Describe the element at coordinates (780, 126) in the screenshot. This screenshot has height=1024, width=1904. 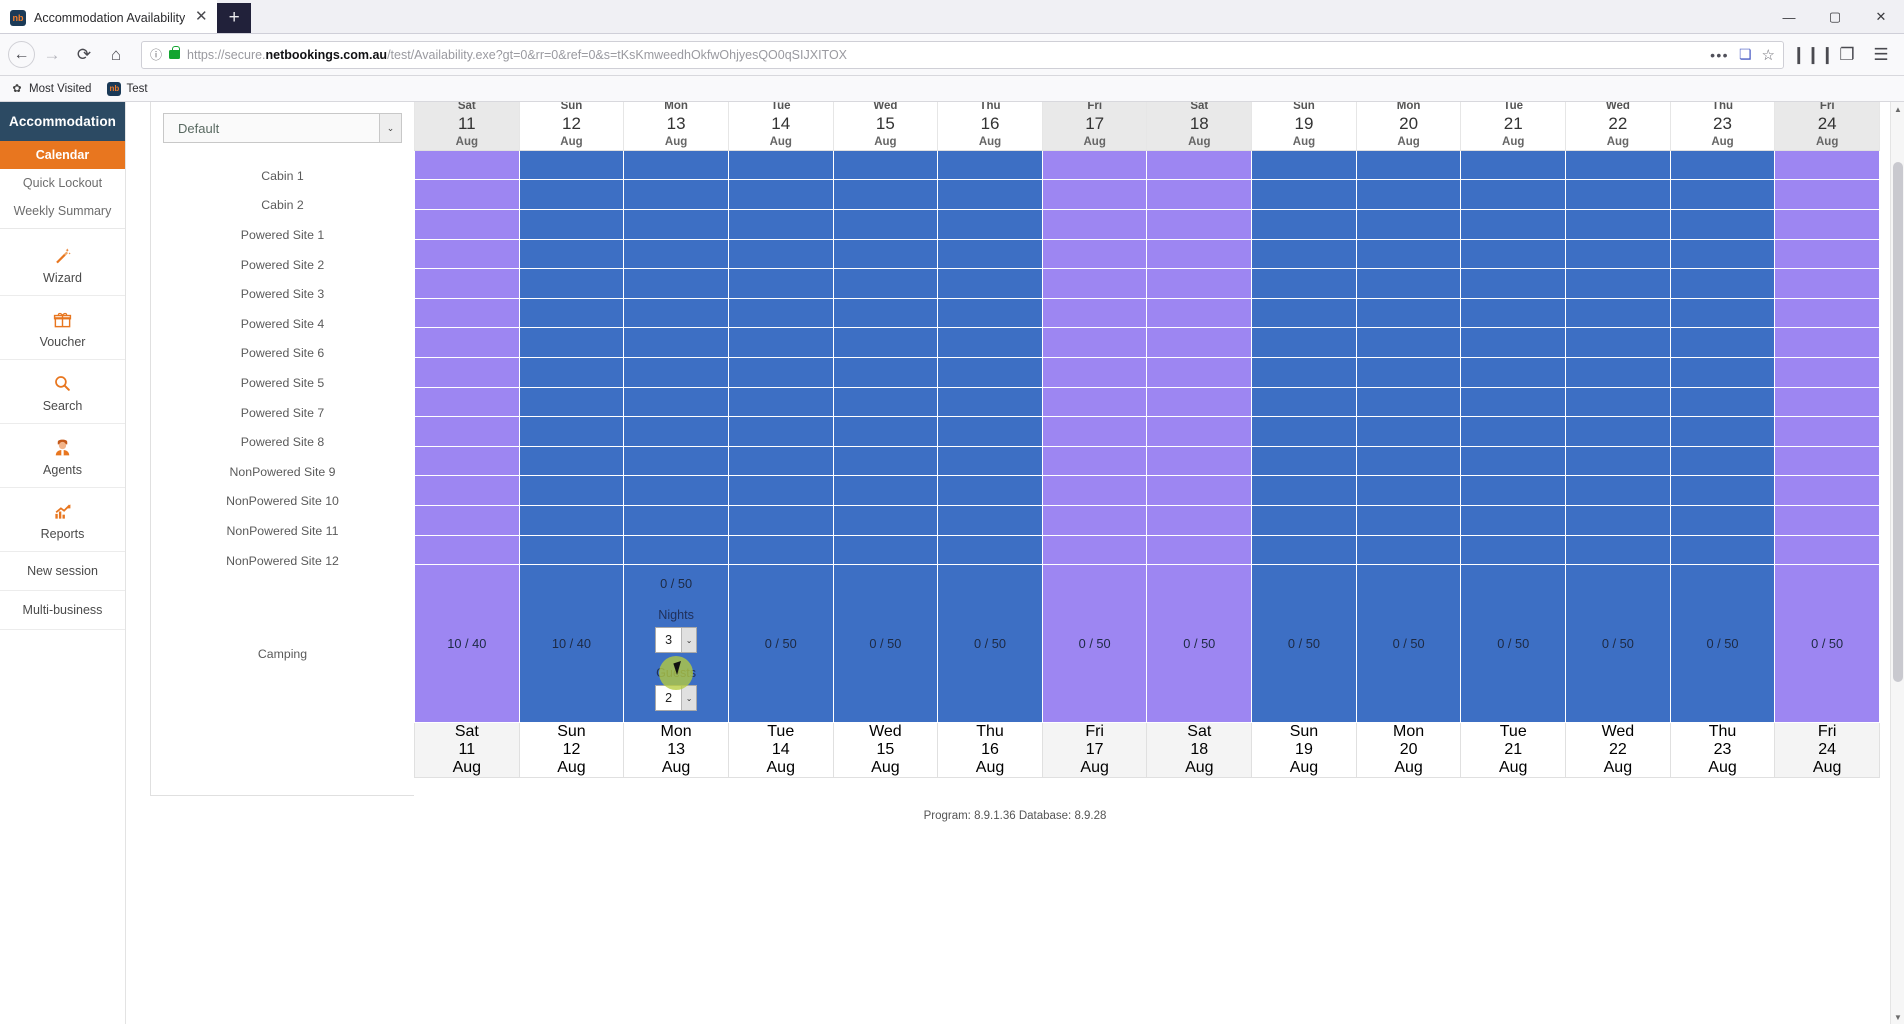
I see `date-header-cell: Tue 14 Aug` at that location.